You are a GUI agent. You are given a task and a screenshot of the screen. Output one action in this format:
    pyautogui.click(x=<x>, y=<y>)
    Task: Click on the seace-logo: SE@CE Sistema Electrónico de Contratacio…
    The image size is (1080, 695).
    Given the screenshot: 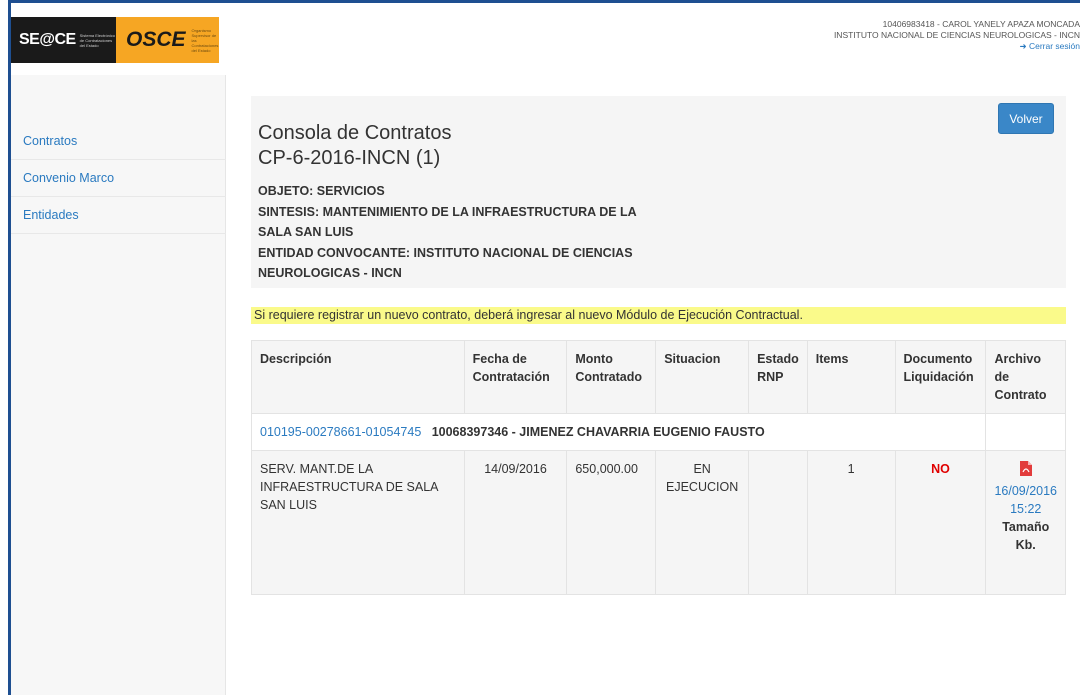 What is the action you would take?
    pyautogui.click(x=63, y=40)
    